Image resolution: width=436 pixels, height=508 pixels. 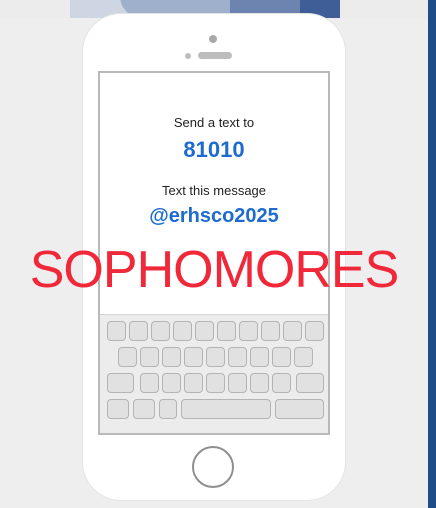 I want to click on home-button-icon, so click(x=213, y=467).